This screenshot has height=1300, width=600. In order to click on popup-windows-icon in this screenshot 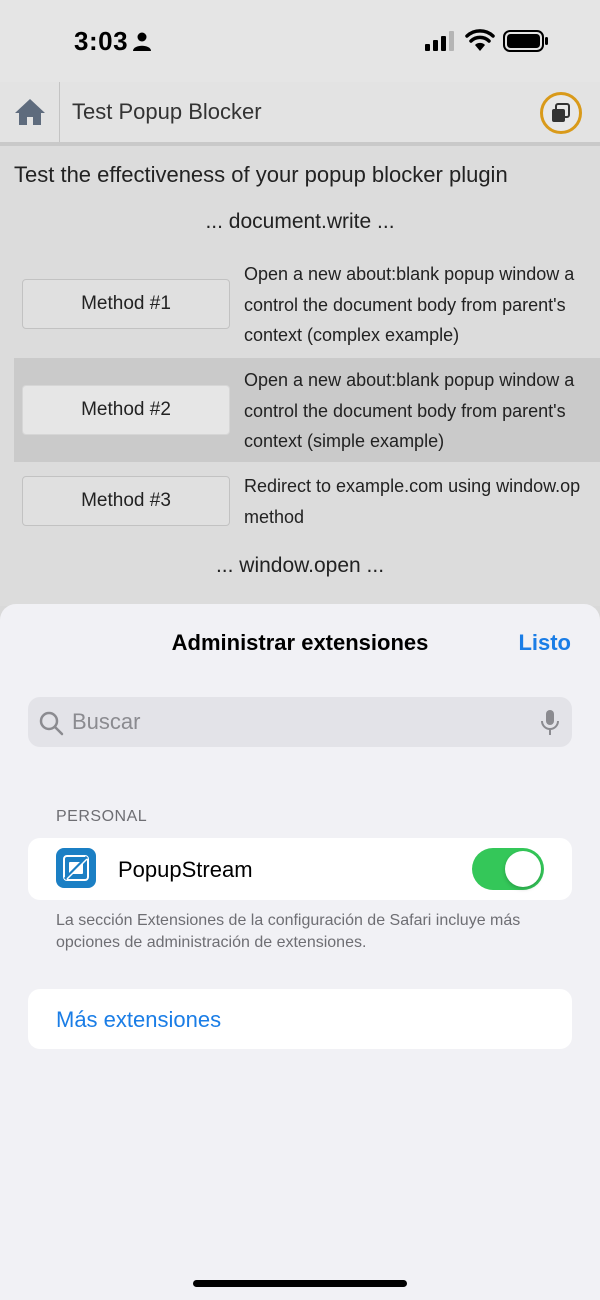, I will do `click(561, 112)`.